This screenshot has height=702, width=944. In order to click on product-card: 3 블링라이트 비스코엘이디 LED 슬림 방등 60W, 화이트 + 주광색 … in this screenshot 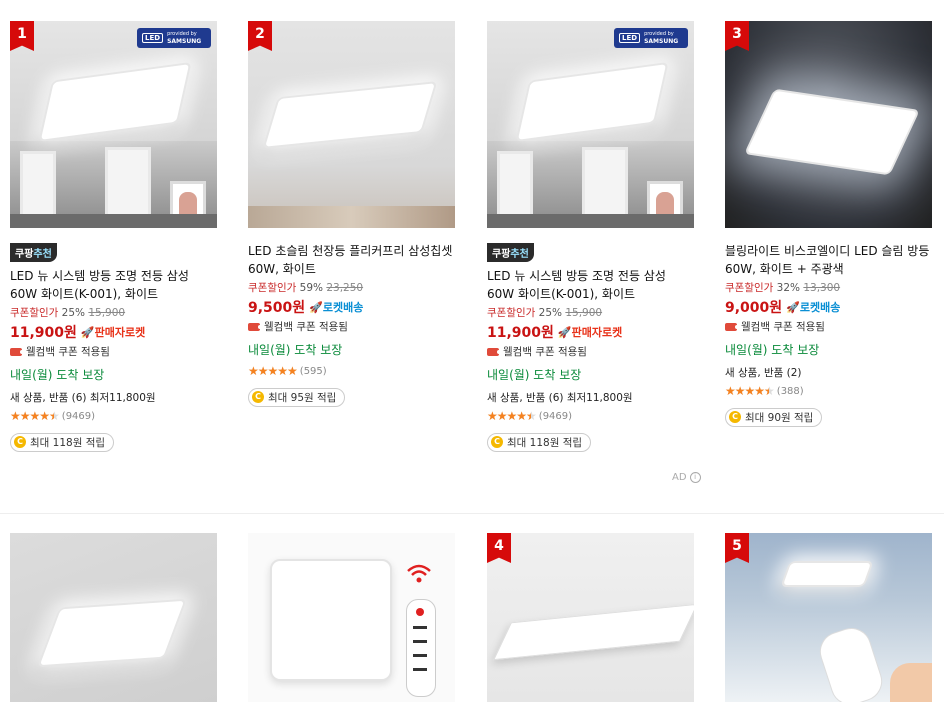, I will do `click(828, 224)`.